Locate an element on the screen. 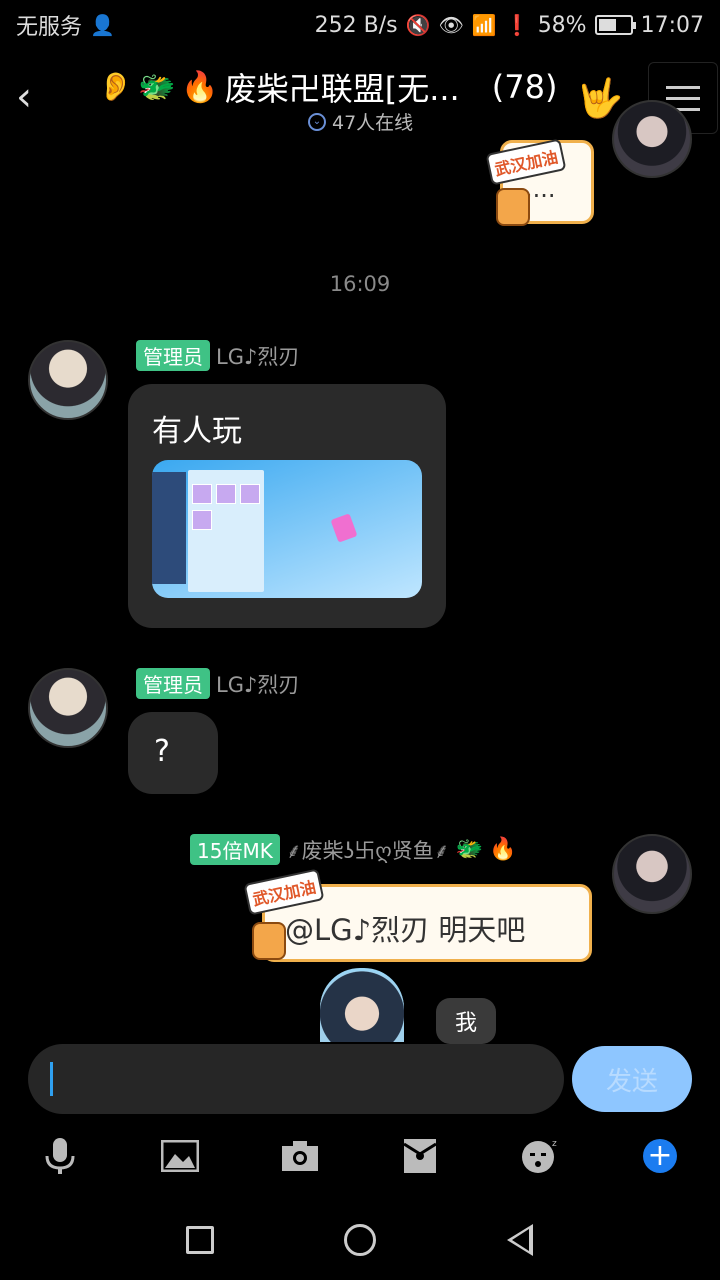  sender-info-self: 15倍MK ⸙废柴ʖ卐ღ贤鱼⸙ 🐲 🔥 is located at coordinates (353, 849).